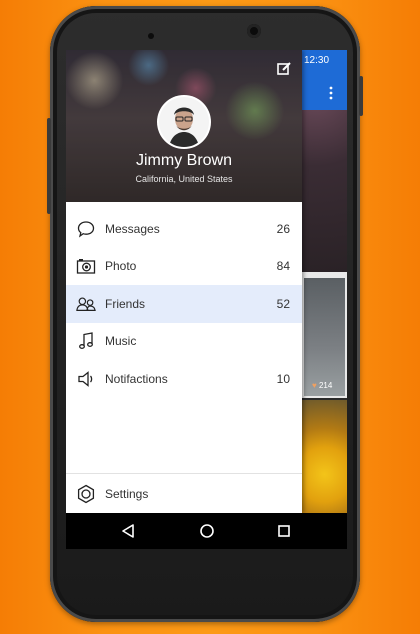 The image size is (420, 634). What do you see at coordinates (184, 379) in the screenshot?
I see `menu-item-notifactions: Notifactions 10` at bounding box center [184, 379].